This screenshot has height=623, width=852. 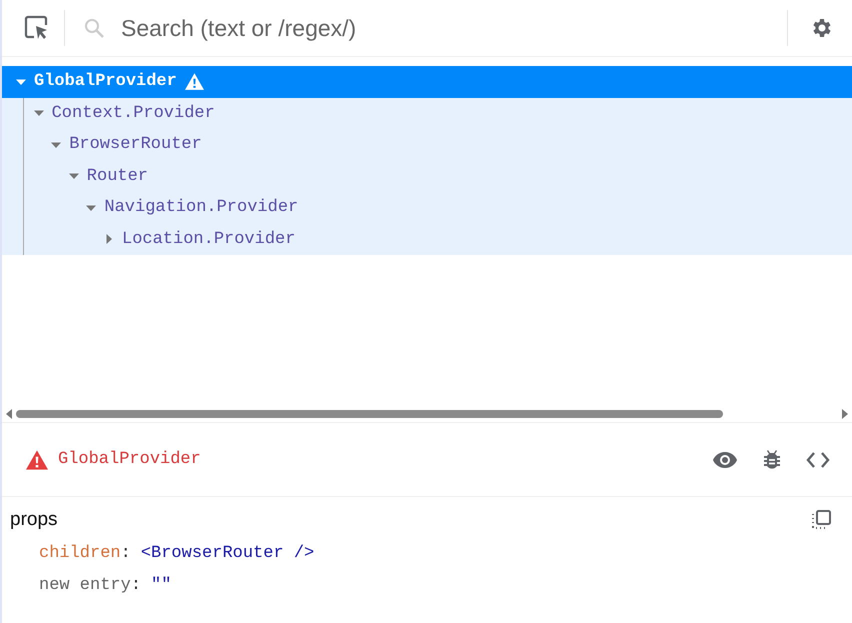 I want to click on tree-item: GlobalProvider, so click(x=427, y=82).